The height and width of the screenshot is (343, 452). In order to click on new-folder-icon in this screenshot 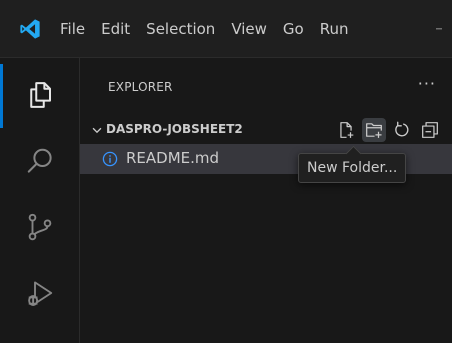, I will do `click(374, 130)`.